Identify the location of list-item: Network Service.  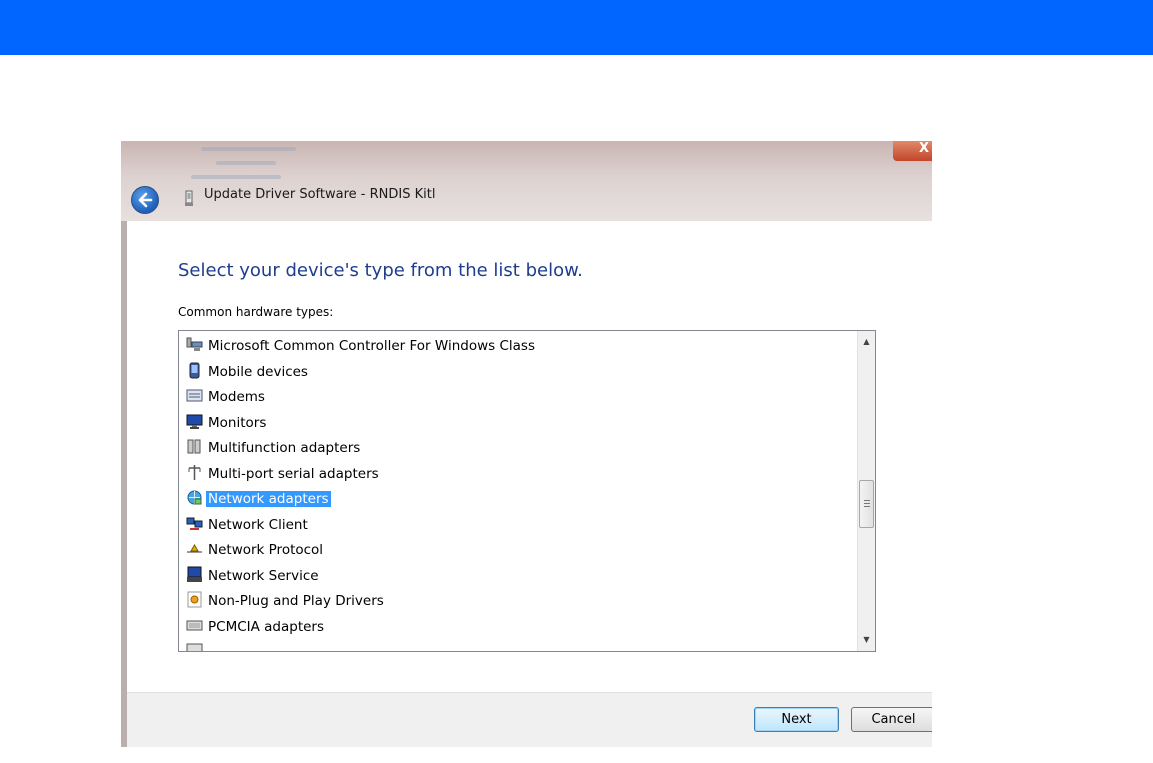
(253, 576).